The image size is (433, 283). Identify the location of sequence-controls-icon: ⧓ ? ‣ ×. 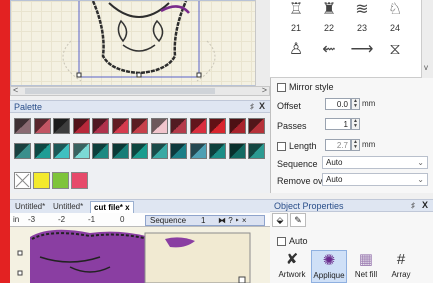
(232, 220).